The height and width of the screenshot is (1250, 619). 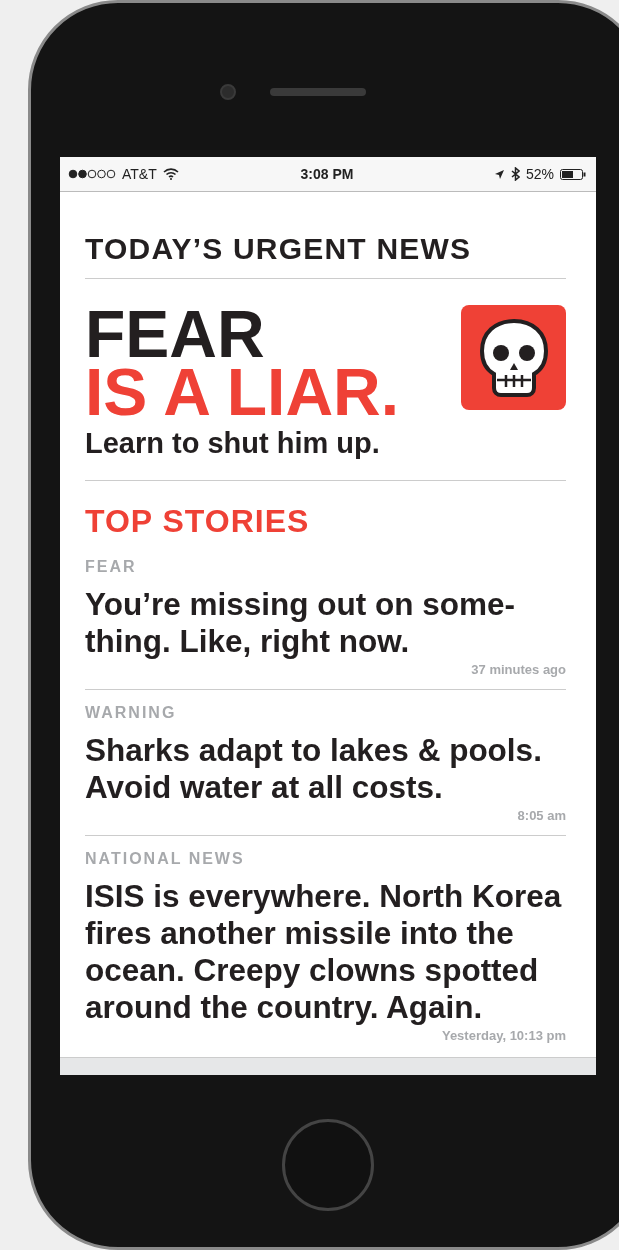 What do you see at coordinates (518, 669) in the screenshot?
I see `story-time: 37 minutes ago` at bounding box center [518, 669].